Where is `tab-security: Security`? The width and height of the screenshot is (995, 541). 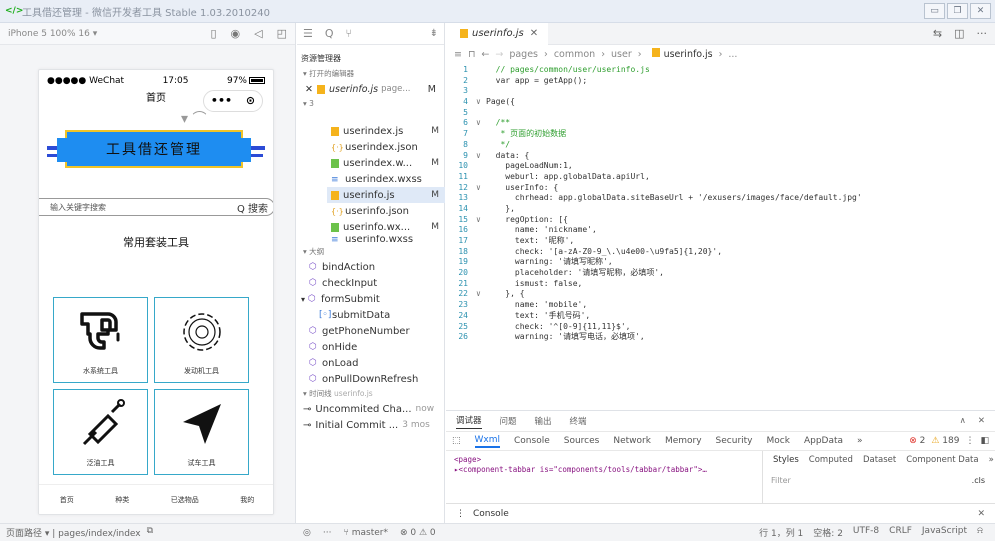
tab-security: Security is located at coordinates (734, 441).